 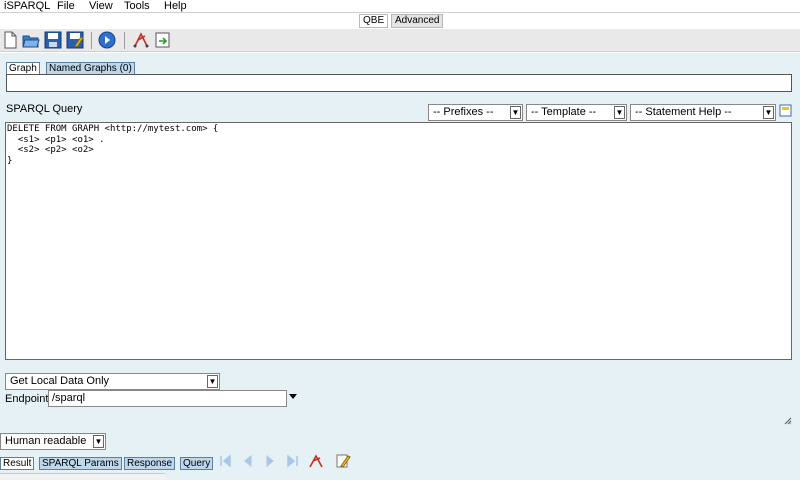 What do you see at coordinates (53, 40) in the screenshot?
I see `save-icon` at bounding box center [53, 40].